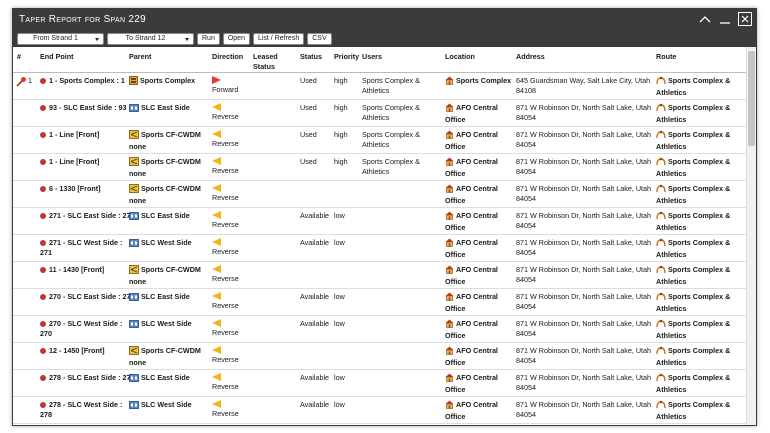 The width and height of the screenshot is (770, 433). I want to click on end-point-cell: 278 - SLC East Side : 278, so click(87, 378).